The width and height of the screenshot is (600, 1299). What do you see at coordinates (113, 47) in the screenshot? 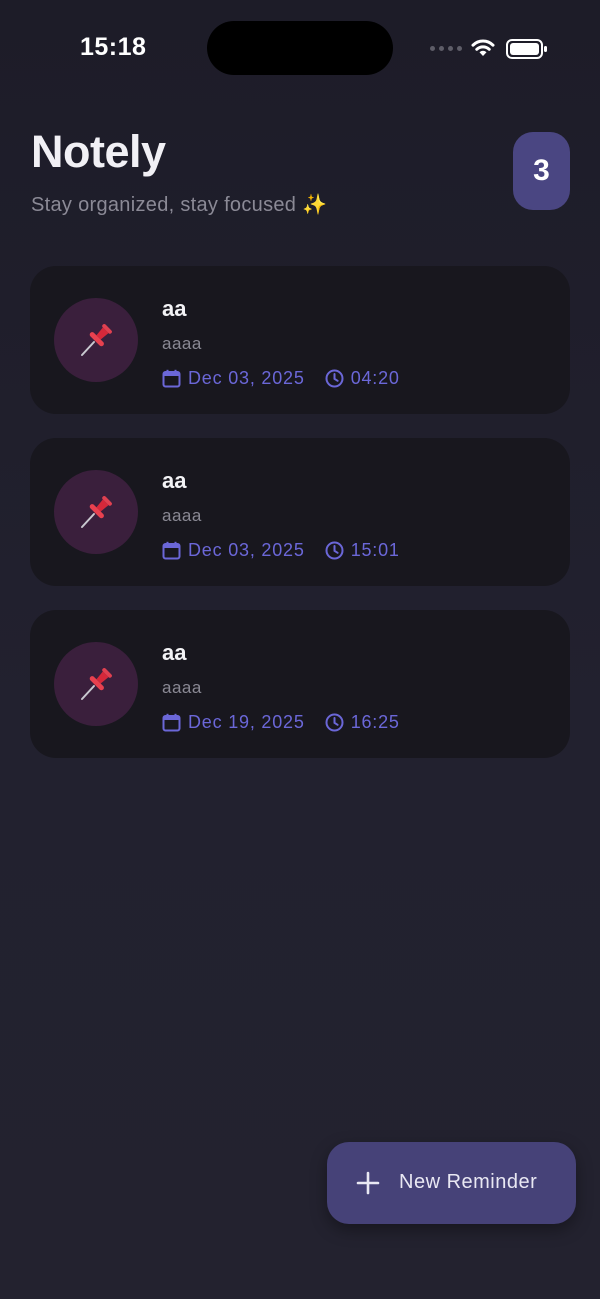
I see `status-time: 15:18` at bounding box center [113, 47].